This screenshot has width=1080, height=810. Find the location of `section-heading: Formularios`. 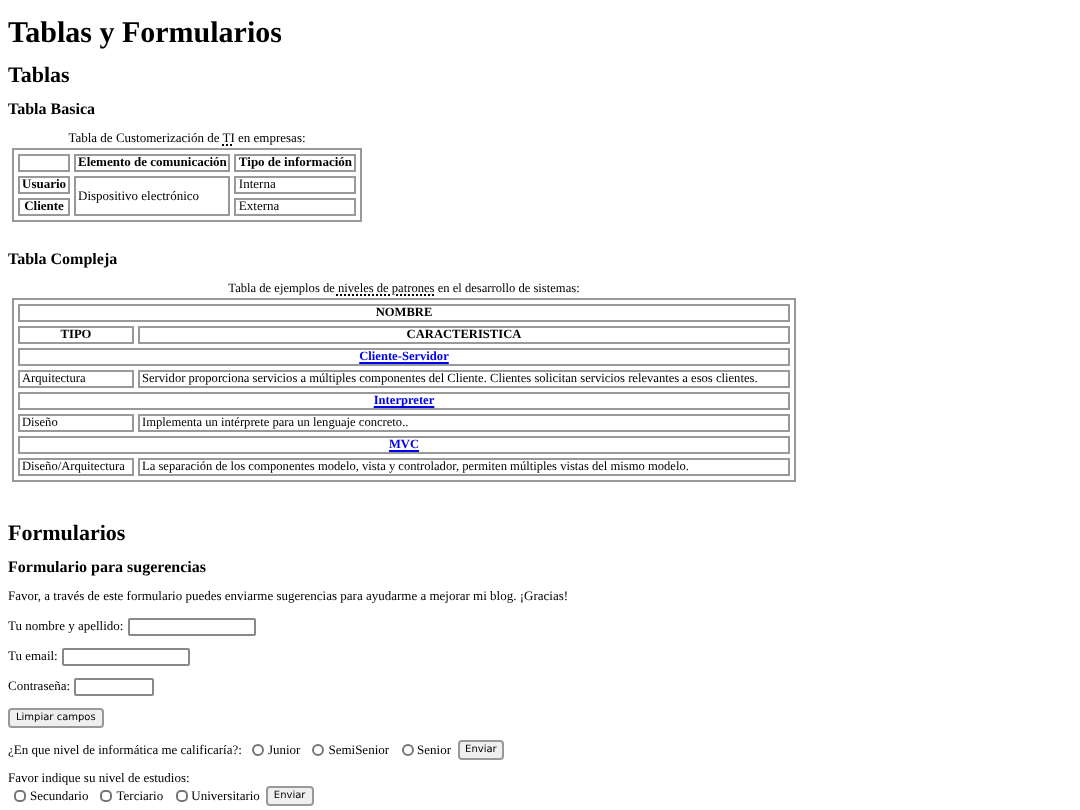

section-heading: Formularios is located at coordinates (68, 534).